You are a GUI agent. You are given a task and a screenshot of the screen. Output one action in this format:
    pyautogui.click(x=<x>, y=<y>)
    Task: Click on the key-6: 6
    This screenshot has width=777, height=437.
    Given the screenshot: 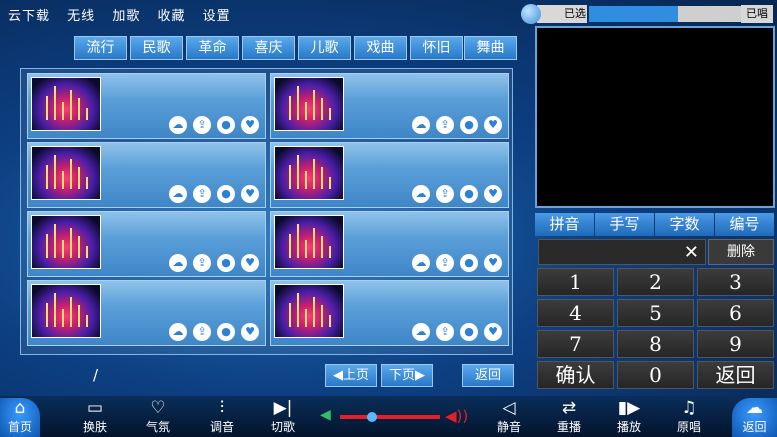 What is the action you would take?
    pyautogui.click(x=735, y=313)
    